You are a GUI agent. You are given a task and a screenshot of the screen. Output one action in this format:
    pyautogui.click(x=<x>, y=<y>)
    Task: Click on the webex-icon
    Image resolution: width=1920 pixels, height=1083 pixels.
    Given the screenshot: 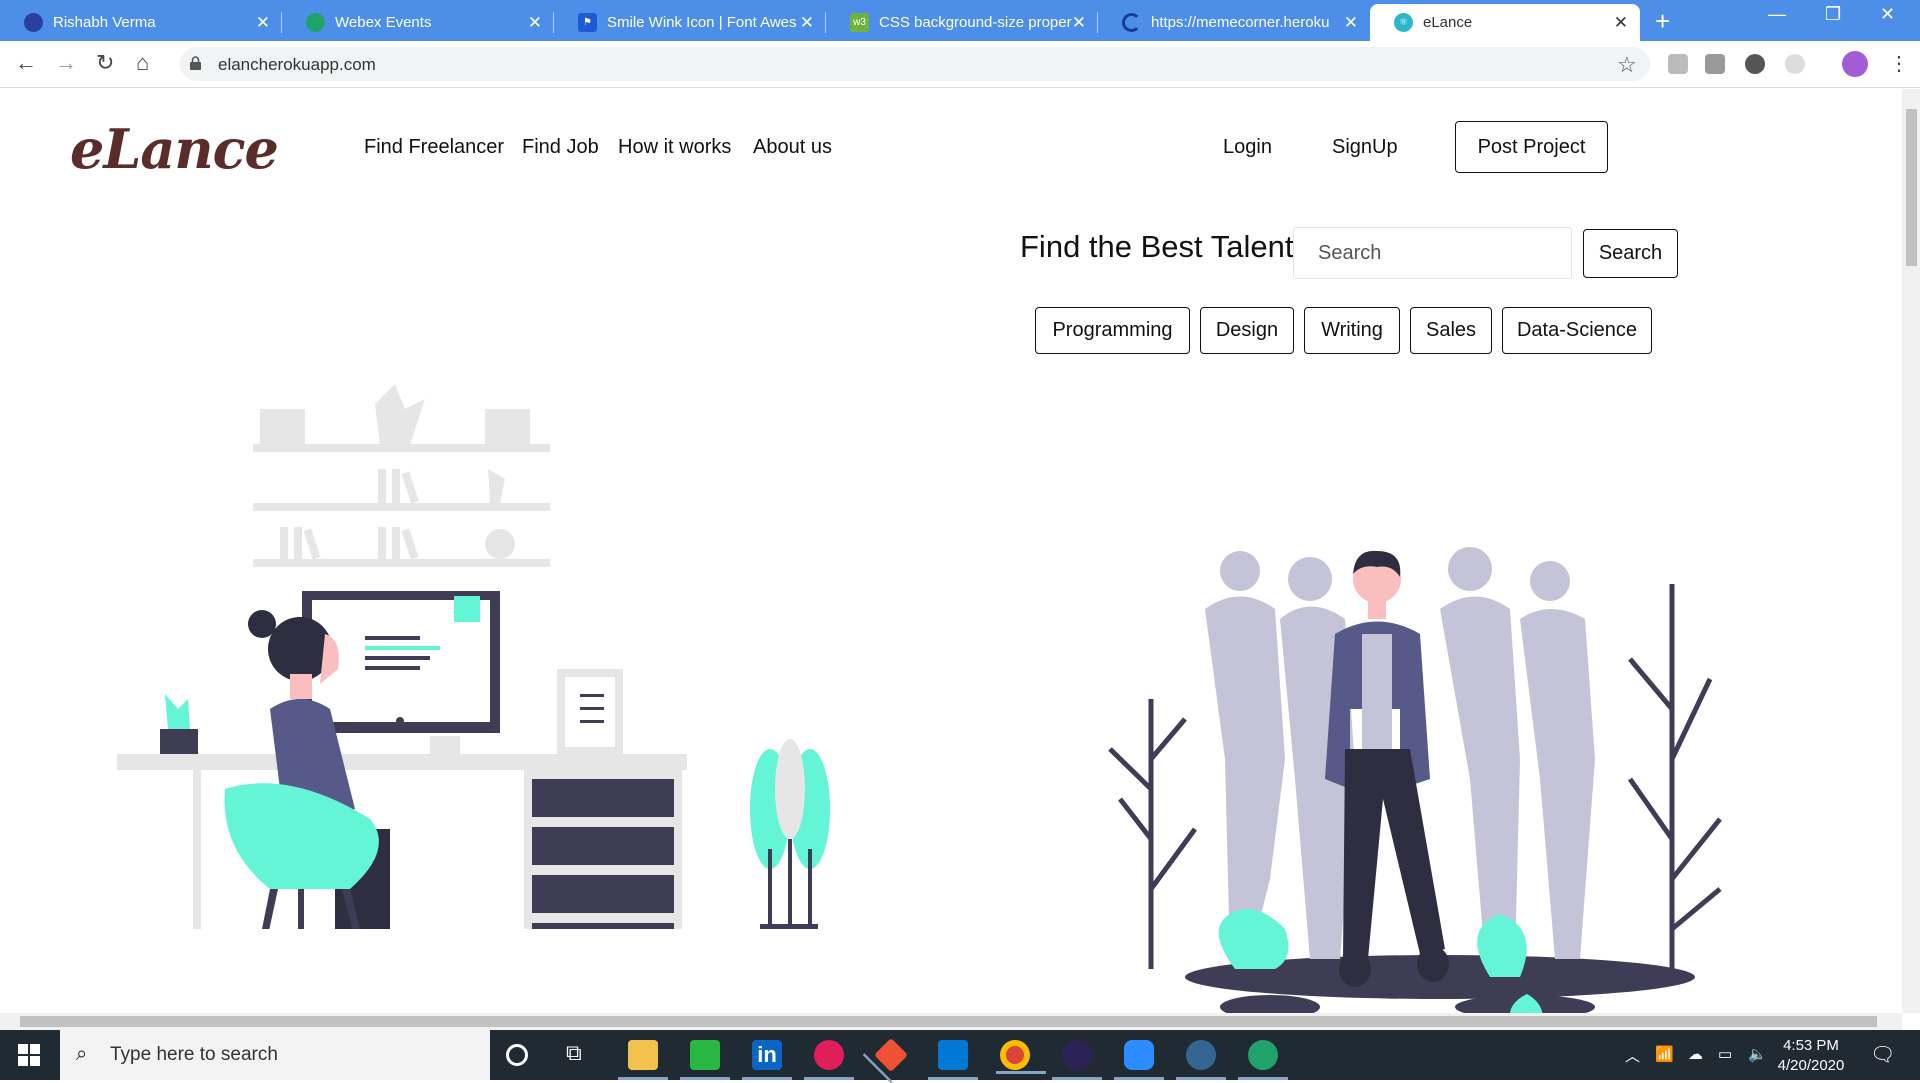 What is the action you would take?
    pyautogui.click(x=1263, y=1060)
    